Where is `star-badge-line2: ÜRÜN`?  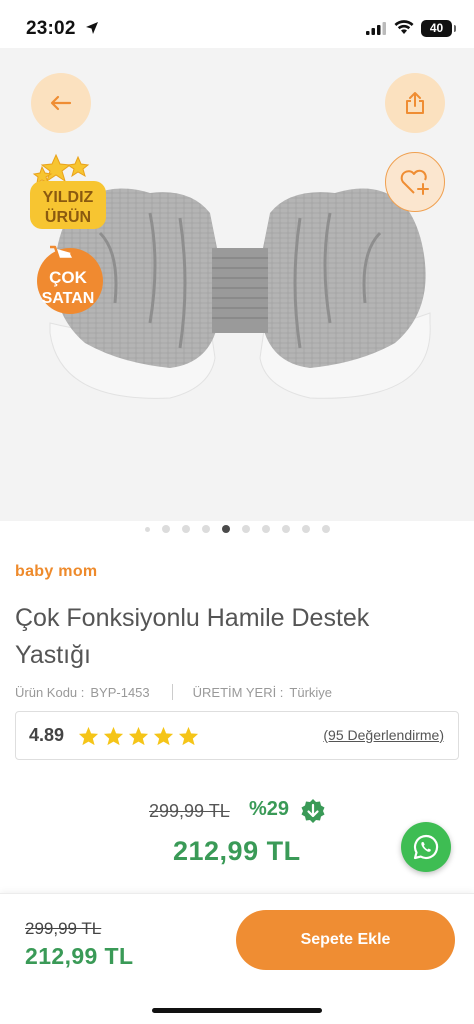
star-badge-line2: ÜRÜN is located at coordinates (68, 216).